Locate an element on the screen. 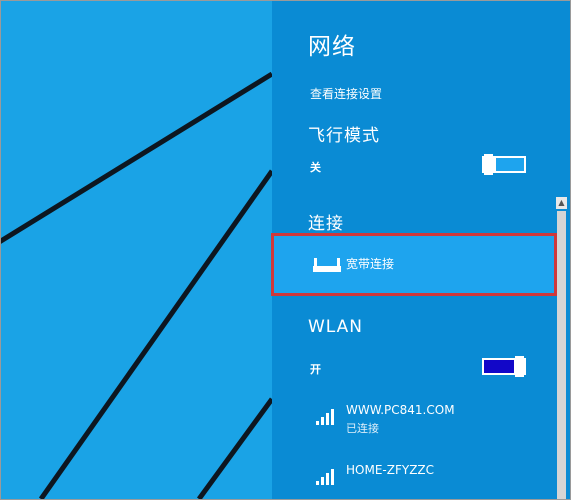 This screenshot has height=500, width=571. scroll-up-arrow-icon: ▲ is located at coordinates (561, 203).